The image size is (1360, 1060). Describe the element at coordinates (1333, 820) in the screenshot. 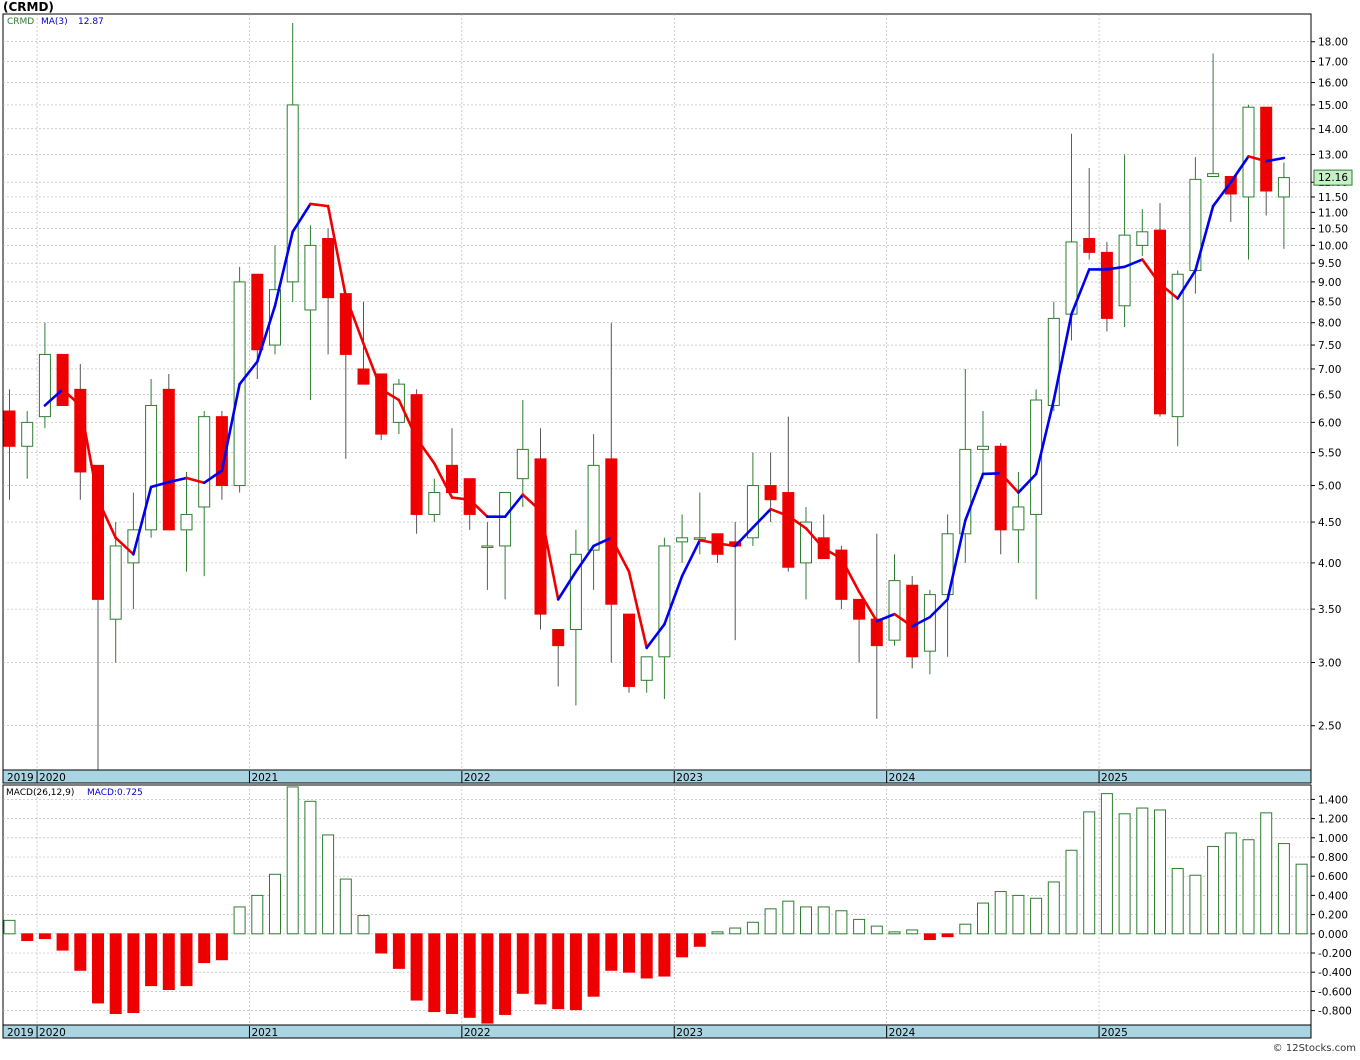

I see `macd-tick-label: 1.200` at that location.